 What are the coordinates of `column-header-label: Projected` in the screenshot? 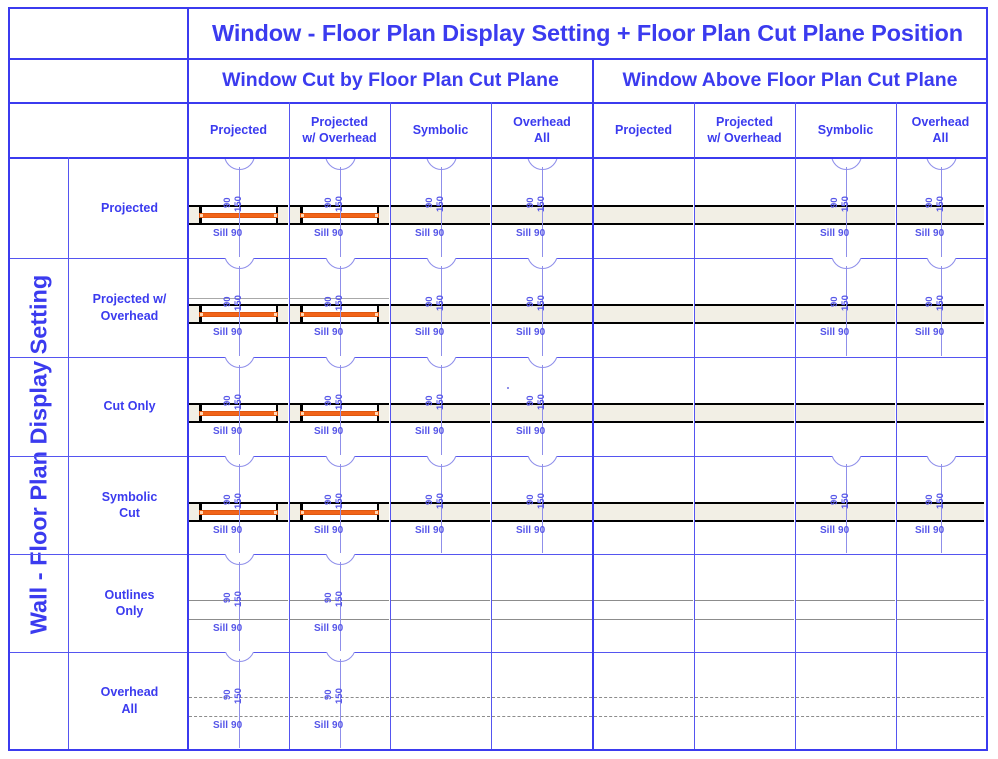 It's located at (238, 129).